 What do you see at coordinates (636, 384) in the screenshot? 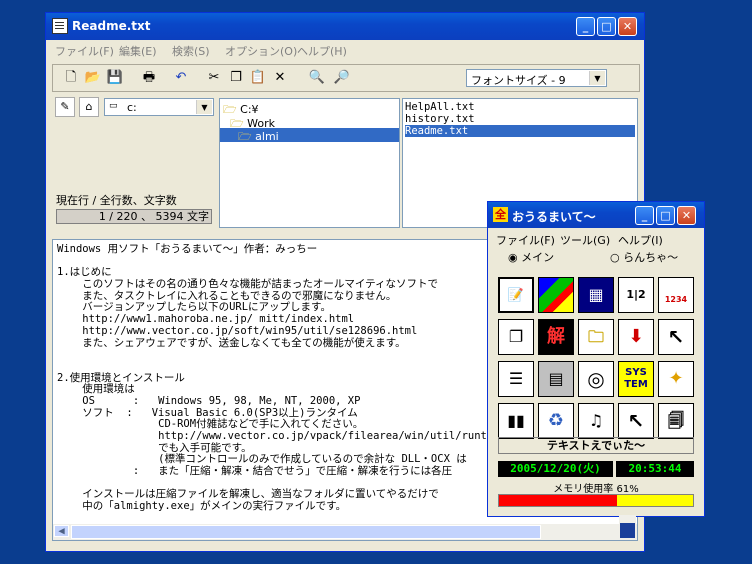
I see `system-line2: TEM` at bounding box center [636, 384].